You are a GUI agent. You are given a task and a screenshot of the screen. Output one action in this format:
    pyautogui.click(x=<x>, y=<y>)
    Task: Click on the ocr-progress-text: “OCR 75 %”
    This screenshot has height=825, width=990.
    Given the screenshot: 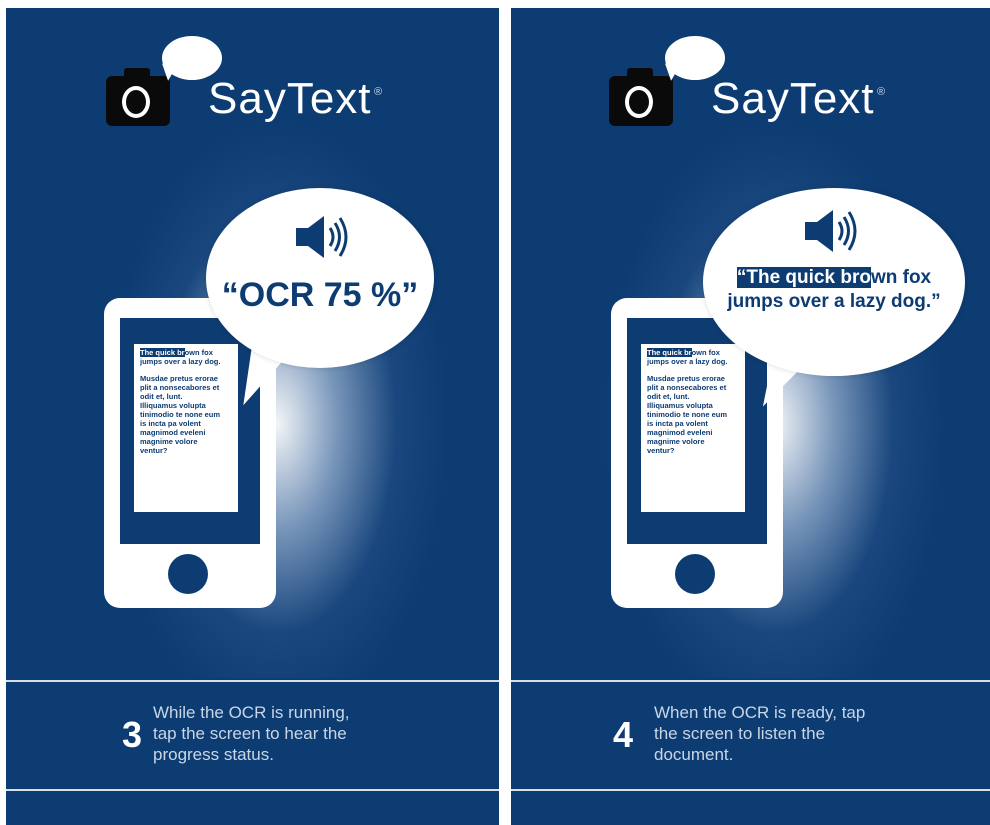 What is the action you would take?
    pyautogui.click(x=320, y=295)
    